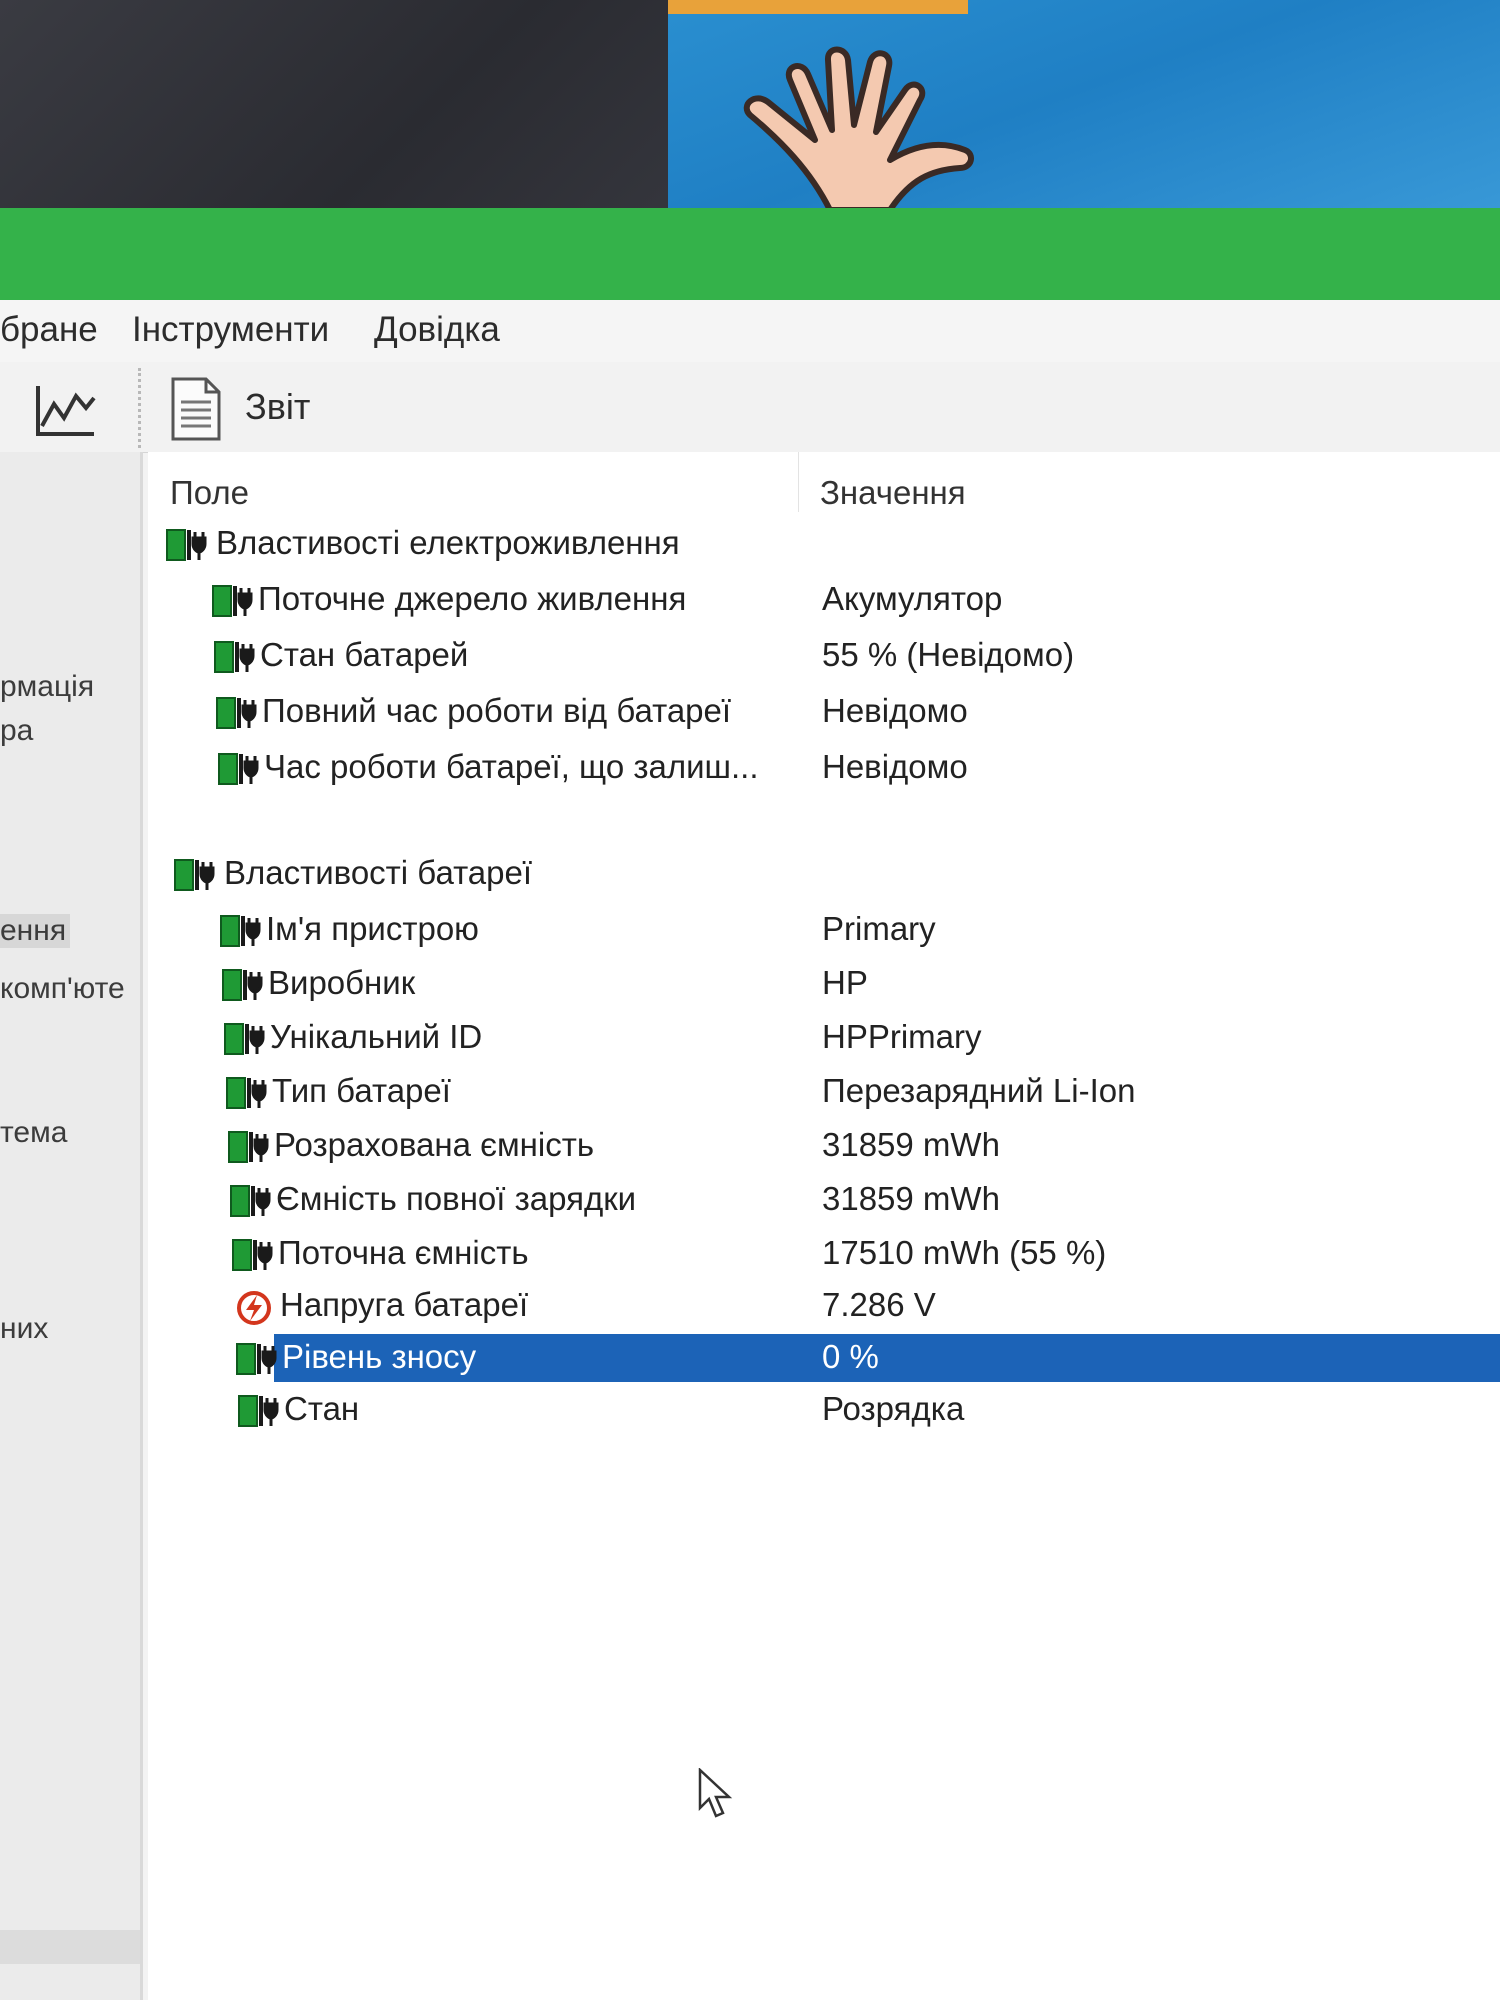  I want to click on selection-highlight-value, so click(1154, 1358).